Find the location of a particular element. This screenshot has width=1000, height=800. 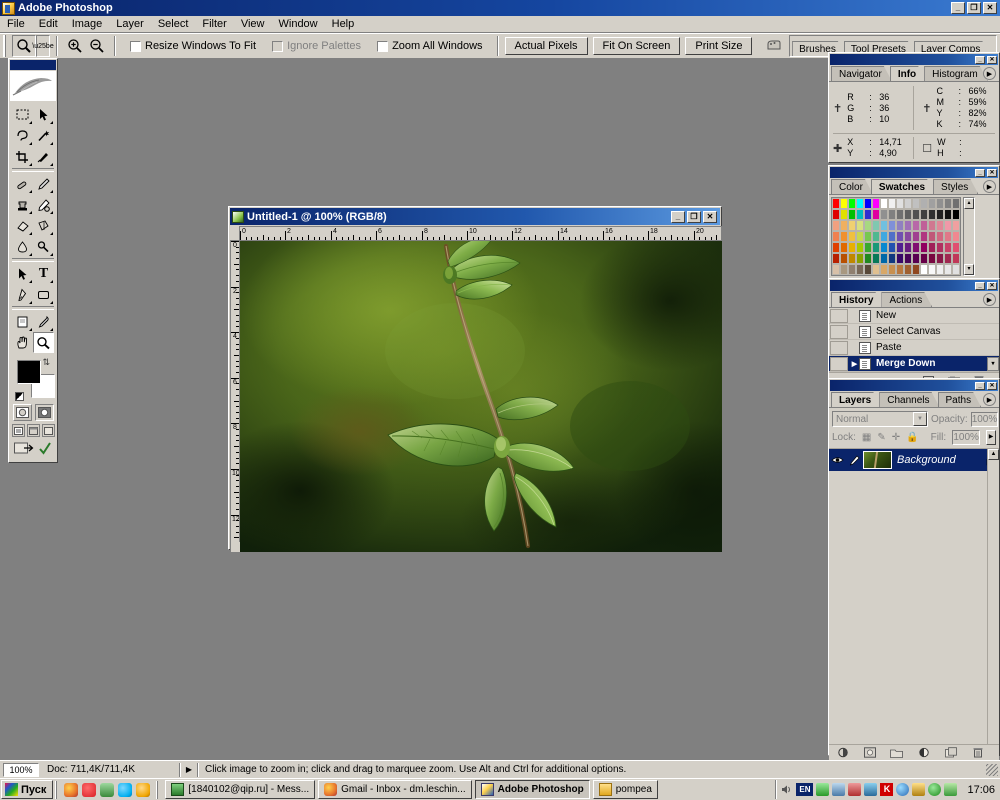

tab-channels: Channels is located at coordinates (909, 399).